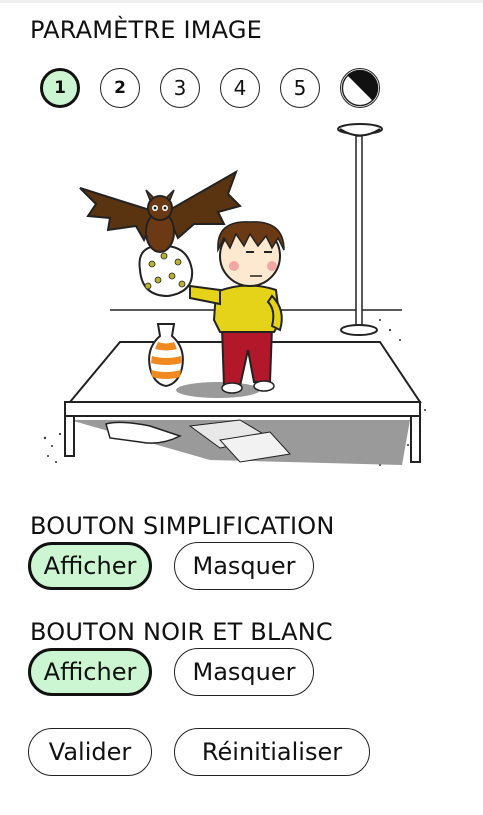  I want to click on black-white-hide-button: Masquer, so click(244, 672).